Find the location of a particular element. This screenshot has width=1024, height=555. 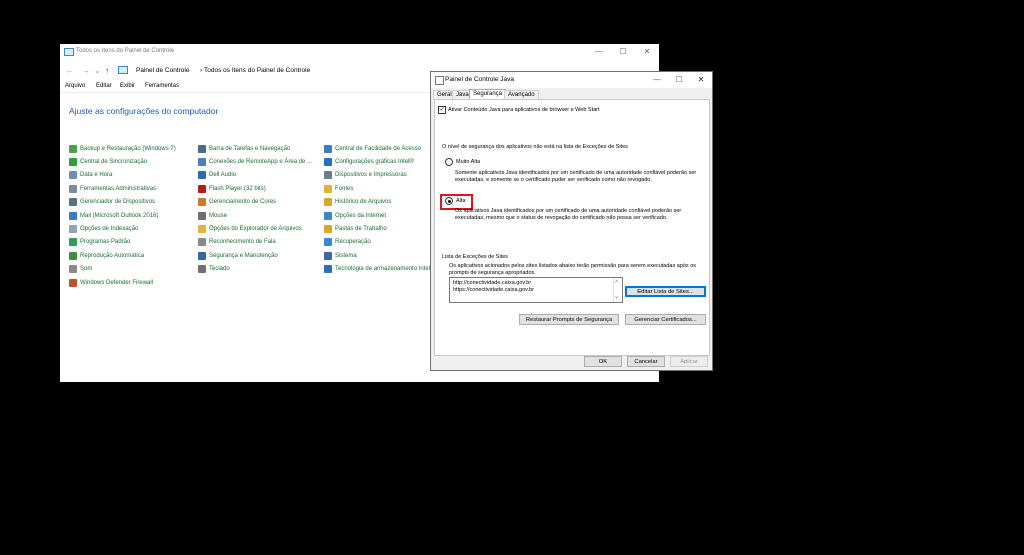

control-panel-item-label: Configurações gráficas Intel® is located at coordinates (374, 162).